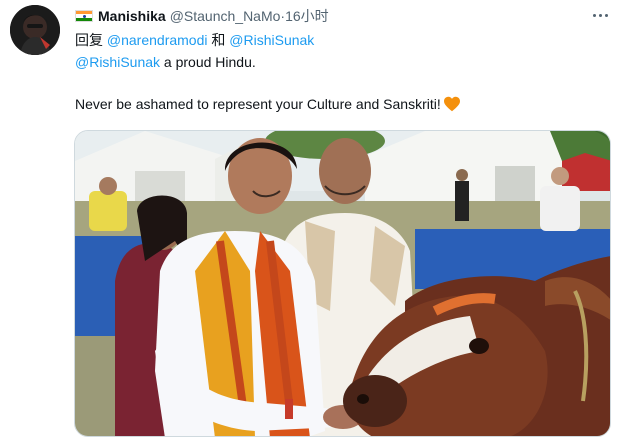  Describe the element at coordinates (600, 15) in the screenshot. I see `more-options-icon` at that location.